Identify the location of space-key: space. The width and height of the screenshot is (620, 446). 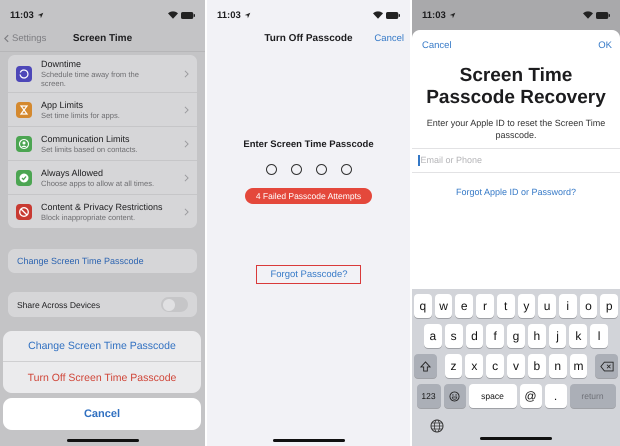
(492, 396).